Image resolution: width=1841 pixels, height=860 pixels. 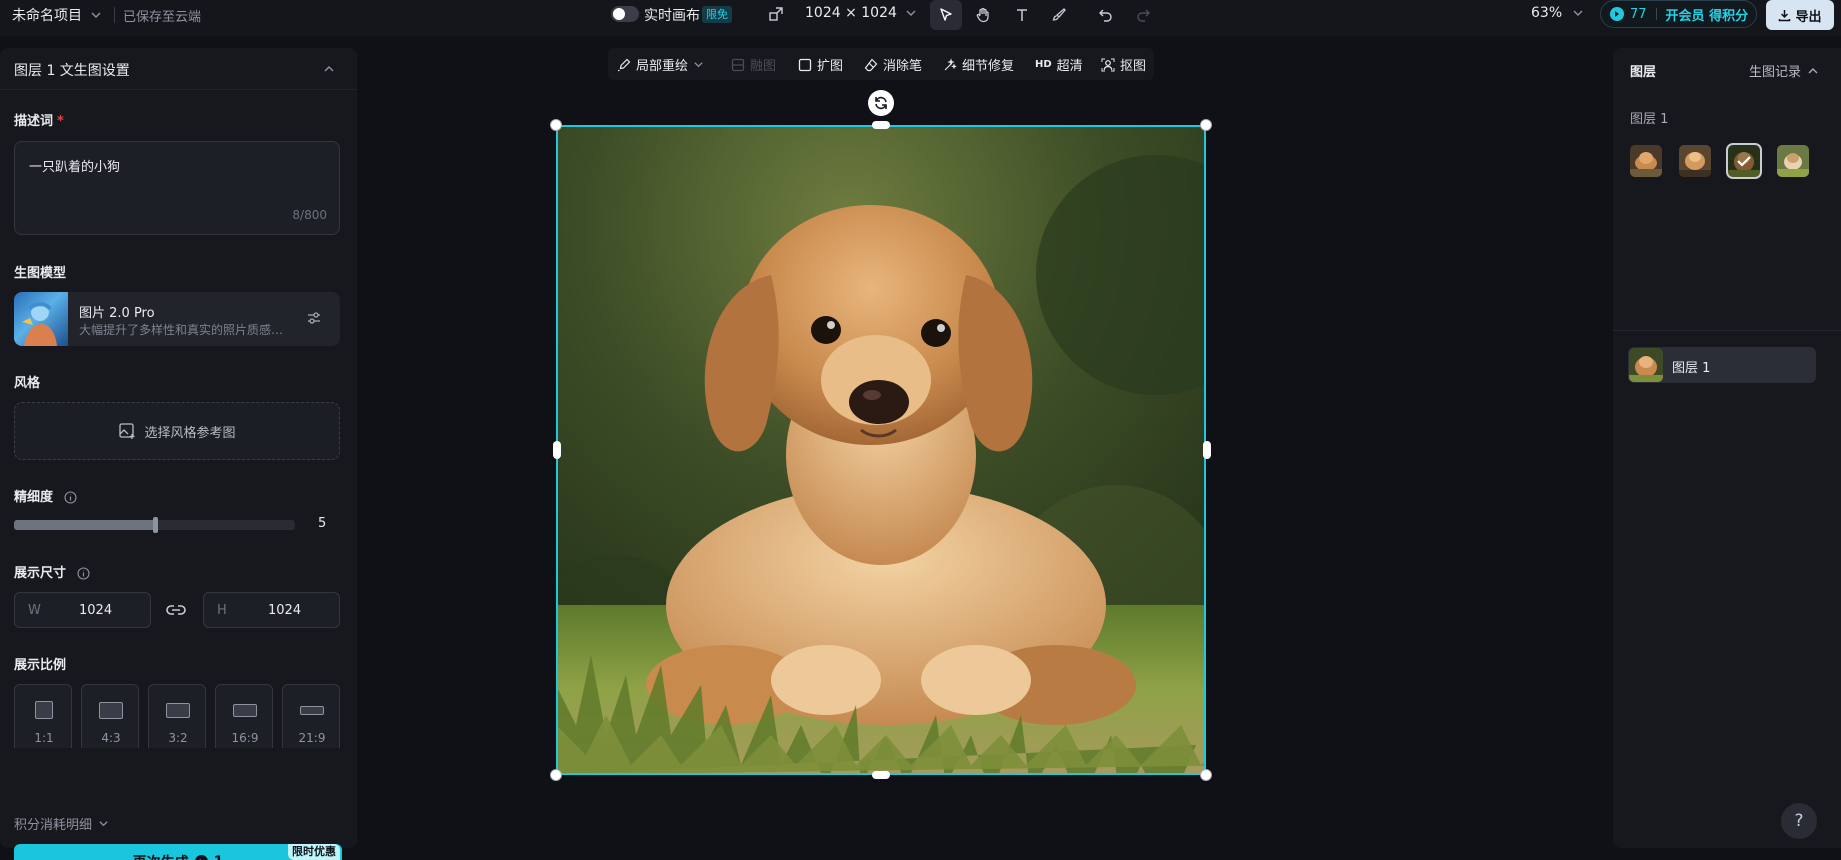 What do you see at coordinates (763, 66) in the screenshot?
I see `blend-label: 融图` at bounding box center [763, 66].